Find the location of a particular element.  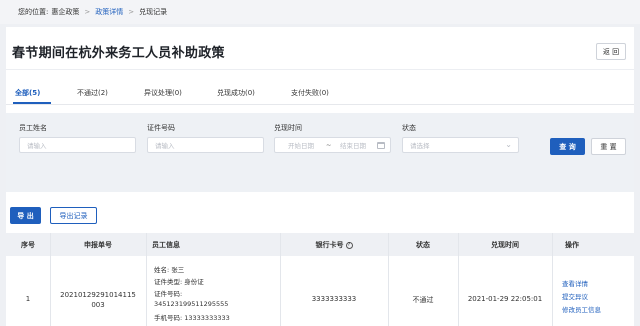

status-select: 请选择 ⌄ is located at coordinates (460, 145).